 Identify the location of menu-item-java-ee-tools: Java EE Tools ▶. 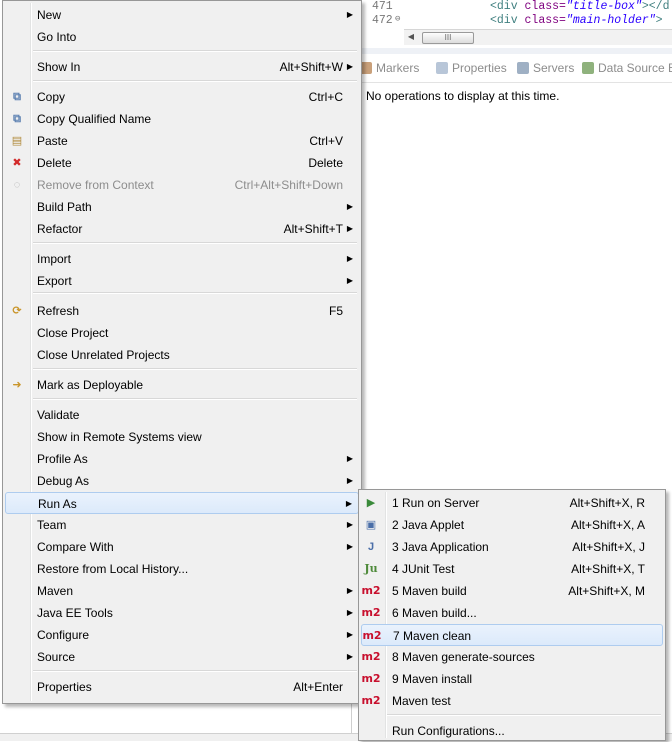
(182, 613).